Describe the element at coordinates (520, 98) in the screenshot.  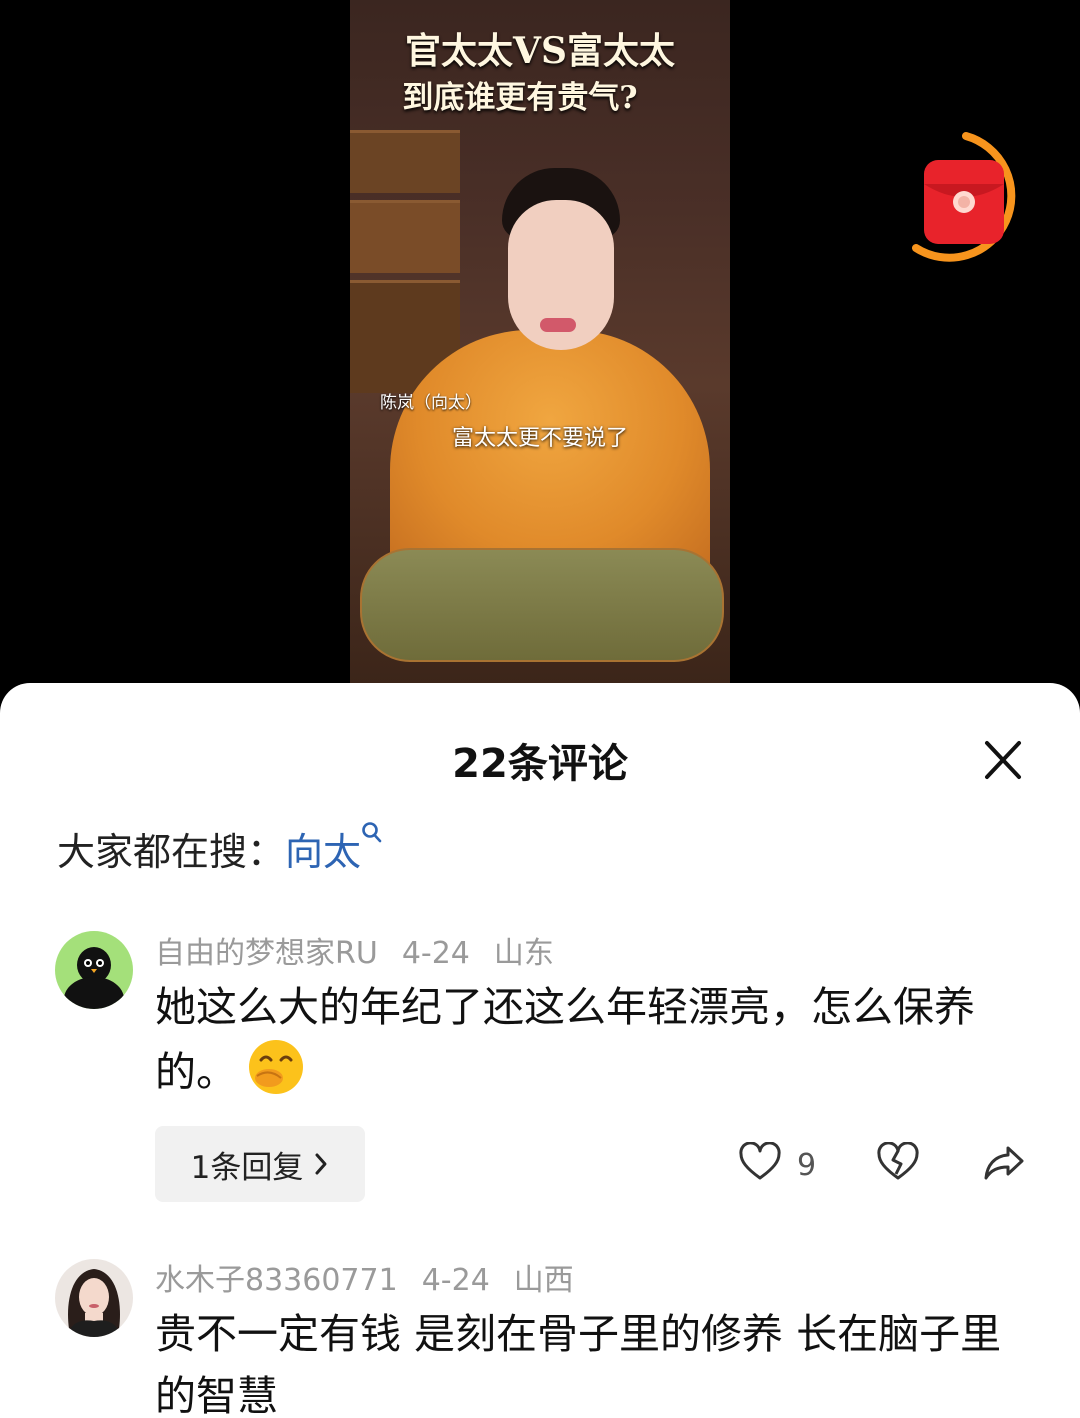
I see `video-subtitle-heading: 到底谁更有贵气?` at that location.